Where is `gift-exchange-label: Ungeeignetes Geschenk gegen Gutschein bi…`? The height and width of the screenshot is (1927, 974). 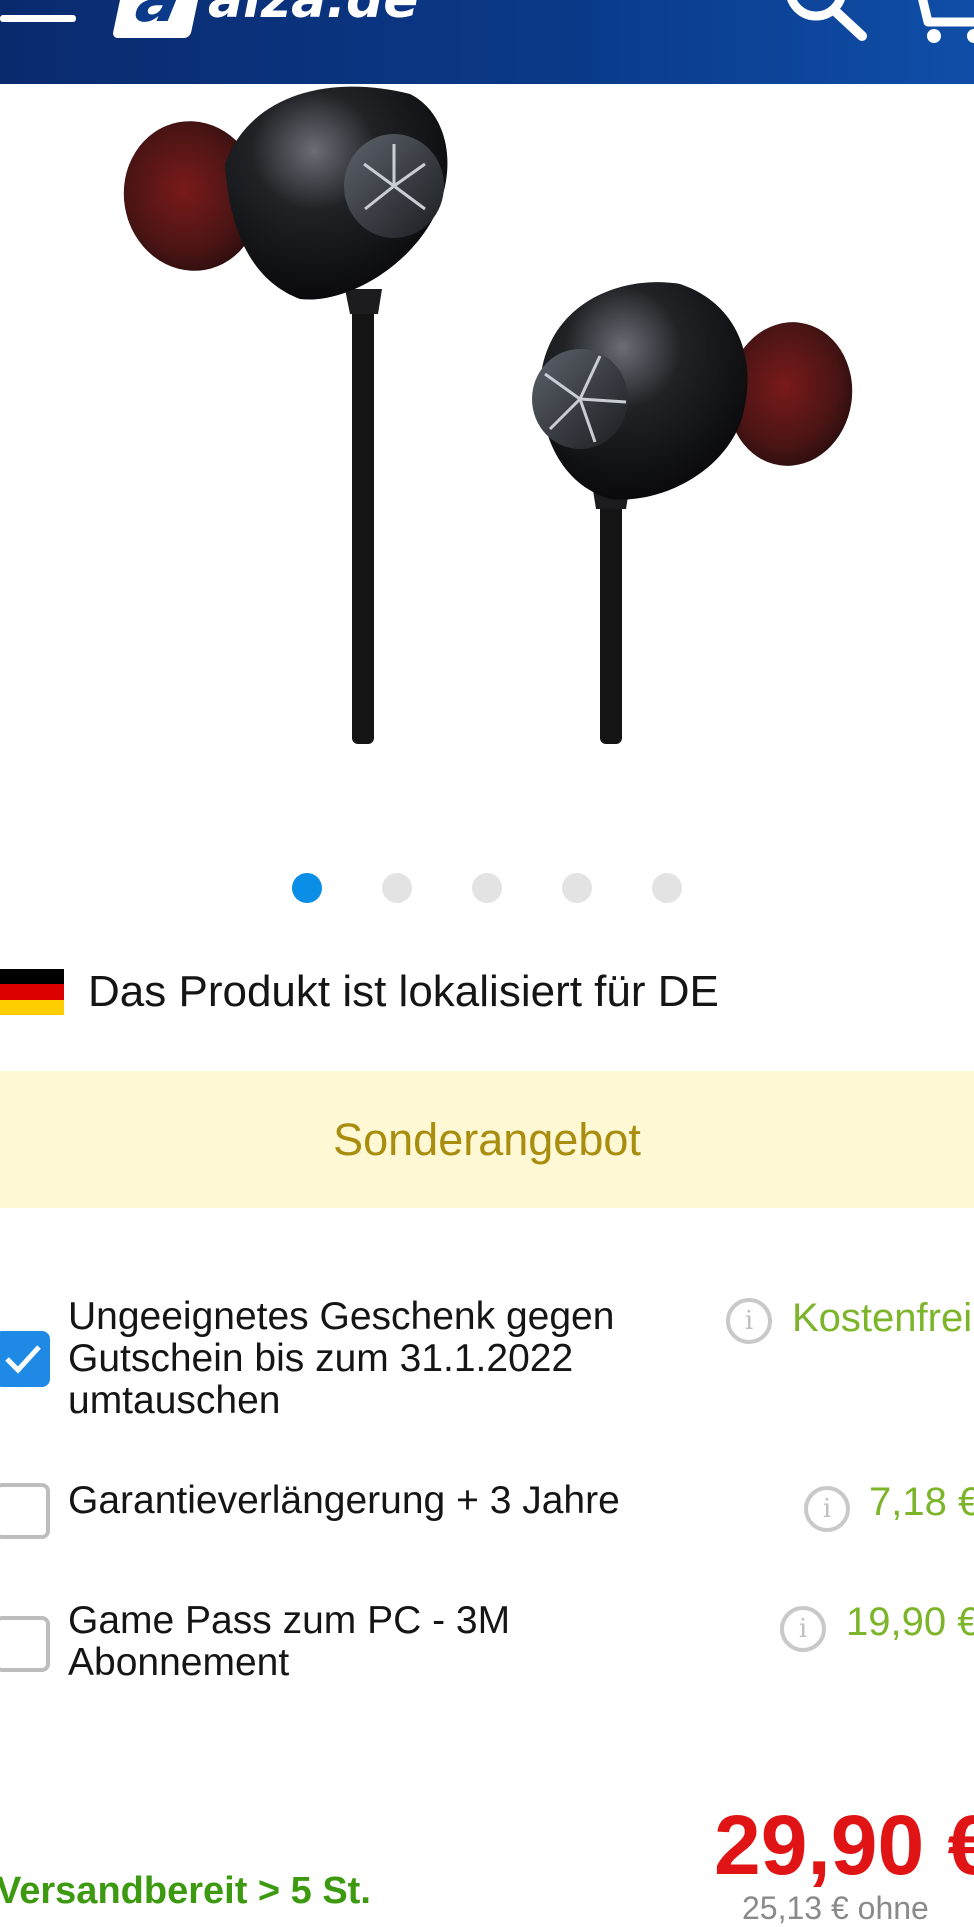 gift-exchange-label: Ungeeignetes Geschenk gegen Gutschein bi… is located at coordinates (341, 1358).